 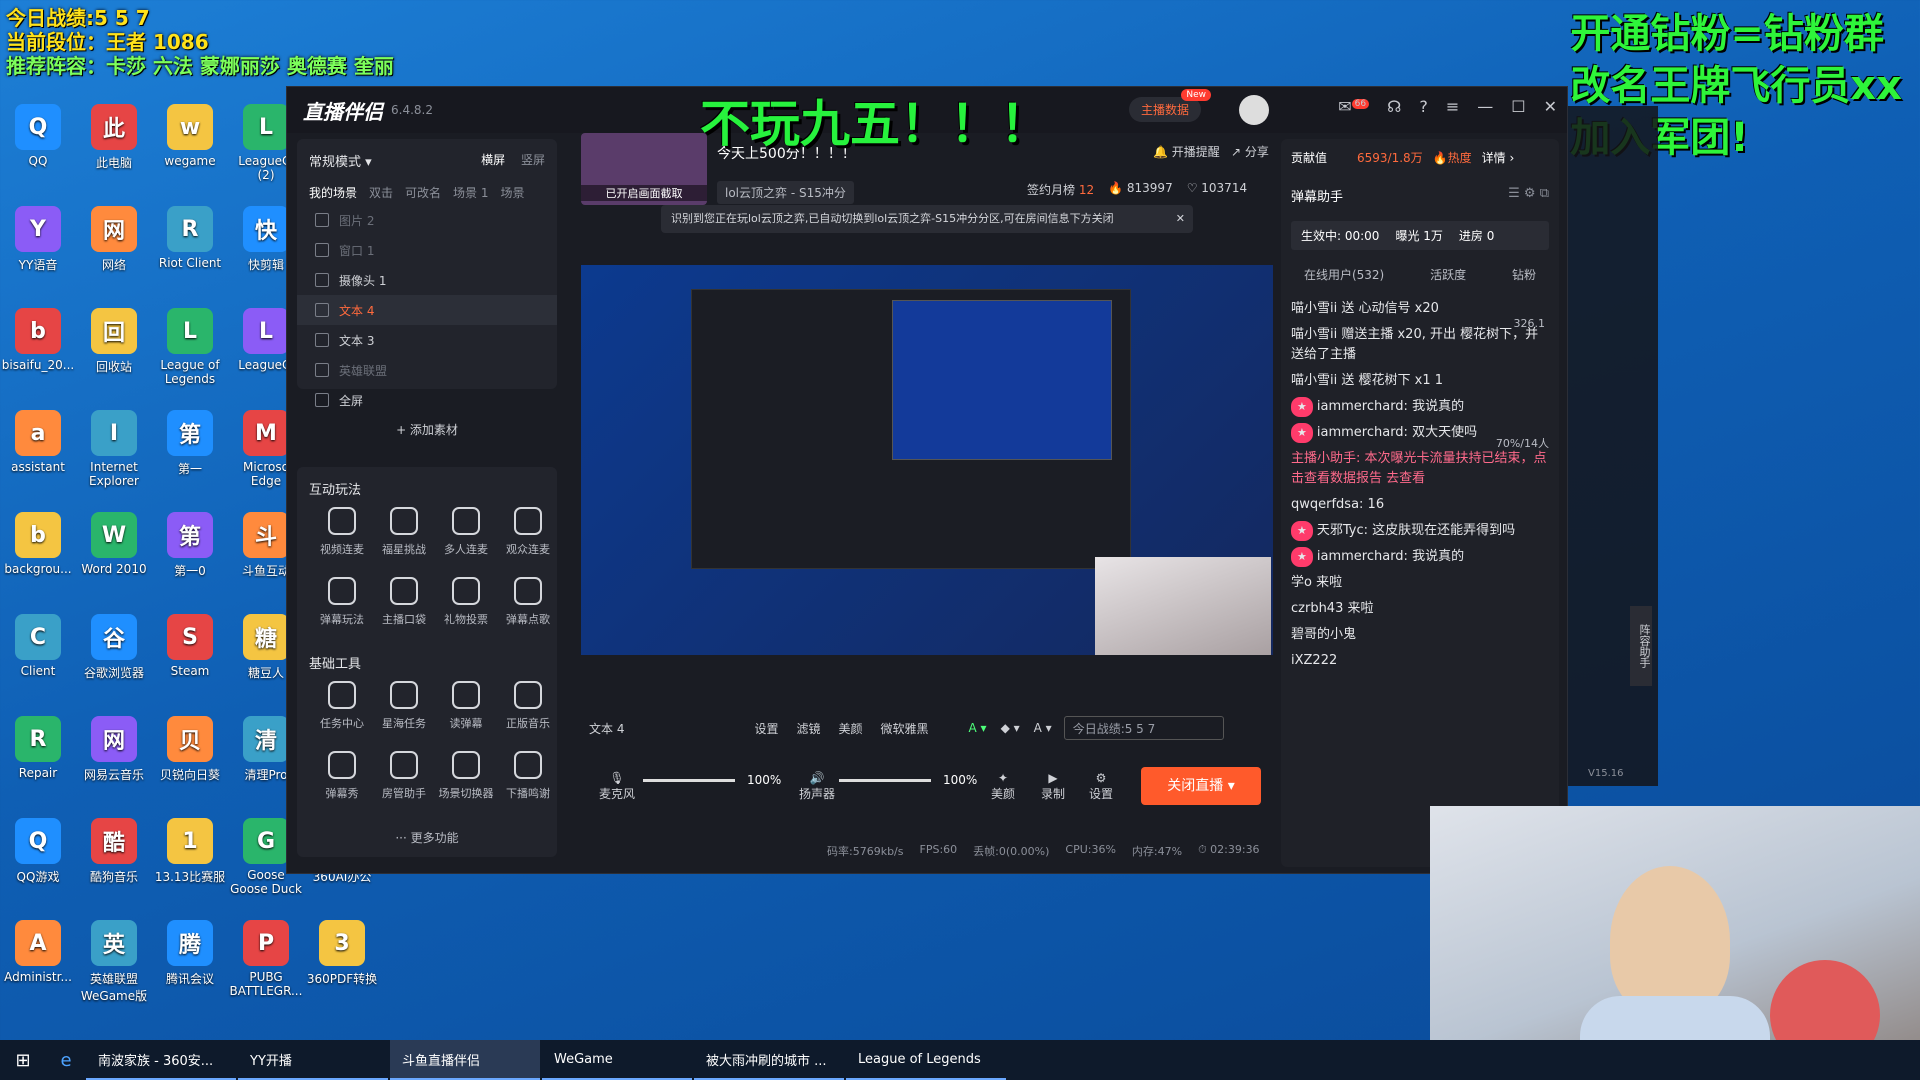 I want to click on remind-button: 🔔 开播提醒, so click(x=1186, y=151).